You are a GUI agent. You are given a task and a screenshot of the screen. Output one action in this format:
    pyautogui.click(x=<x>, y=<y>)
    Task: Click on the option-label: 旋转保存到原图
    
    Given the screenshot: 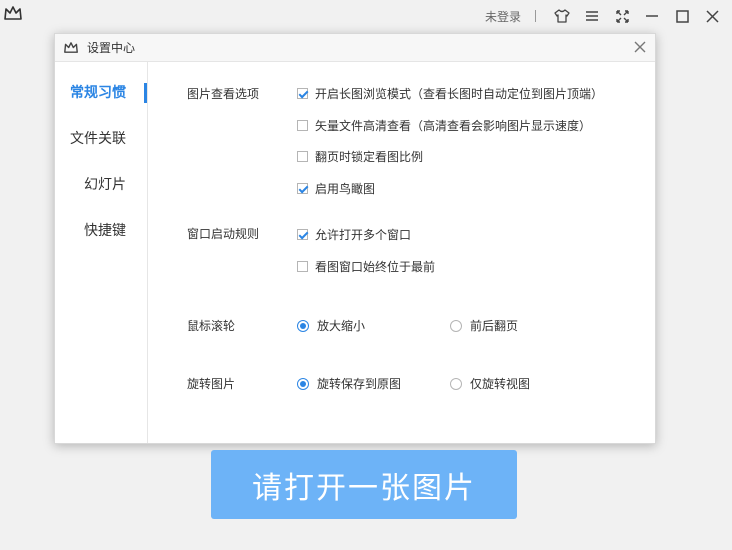 What is the action you would take?
    pyautogui.click(x=359, y=384)
    